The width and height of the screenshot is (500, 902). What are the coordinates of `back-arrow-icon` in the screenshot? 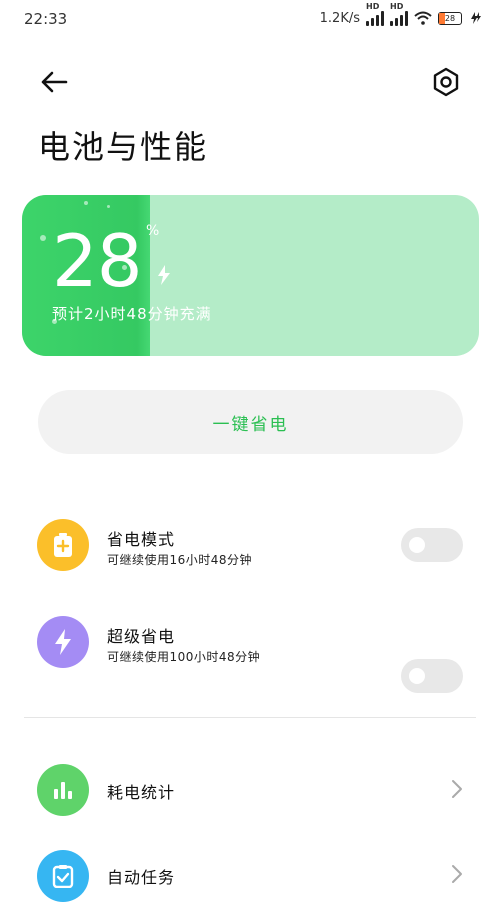 It's located at (54, 82).